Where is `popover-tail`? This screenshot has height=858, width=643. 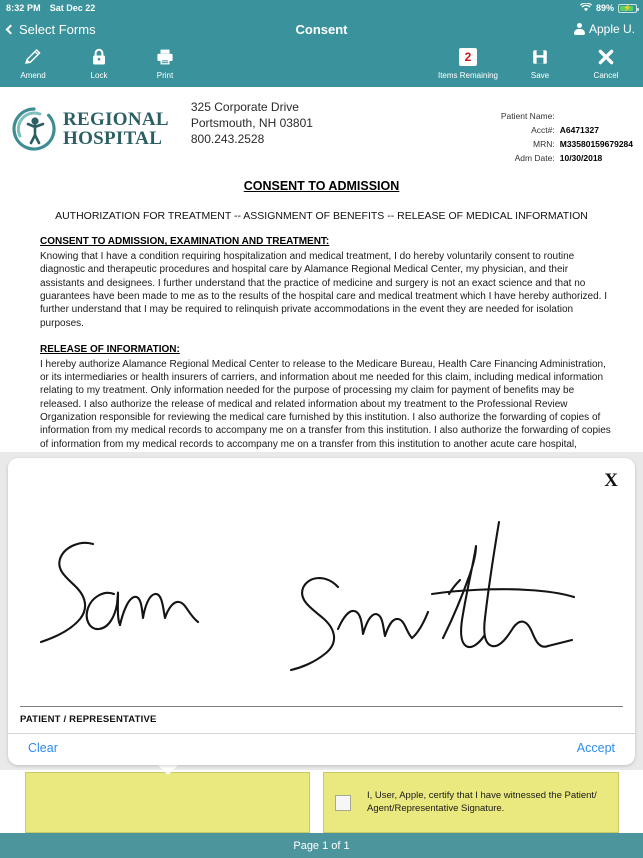 popover-tail is located at coordinates (168, 769).